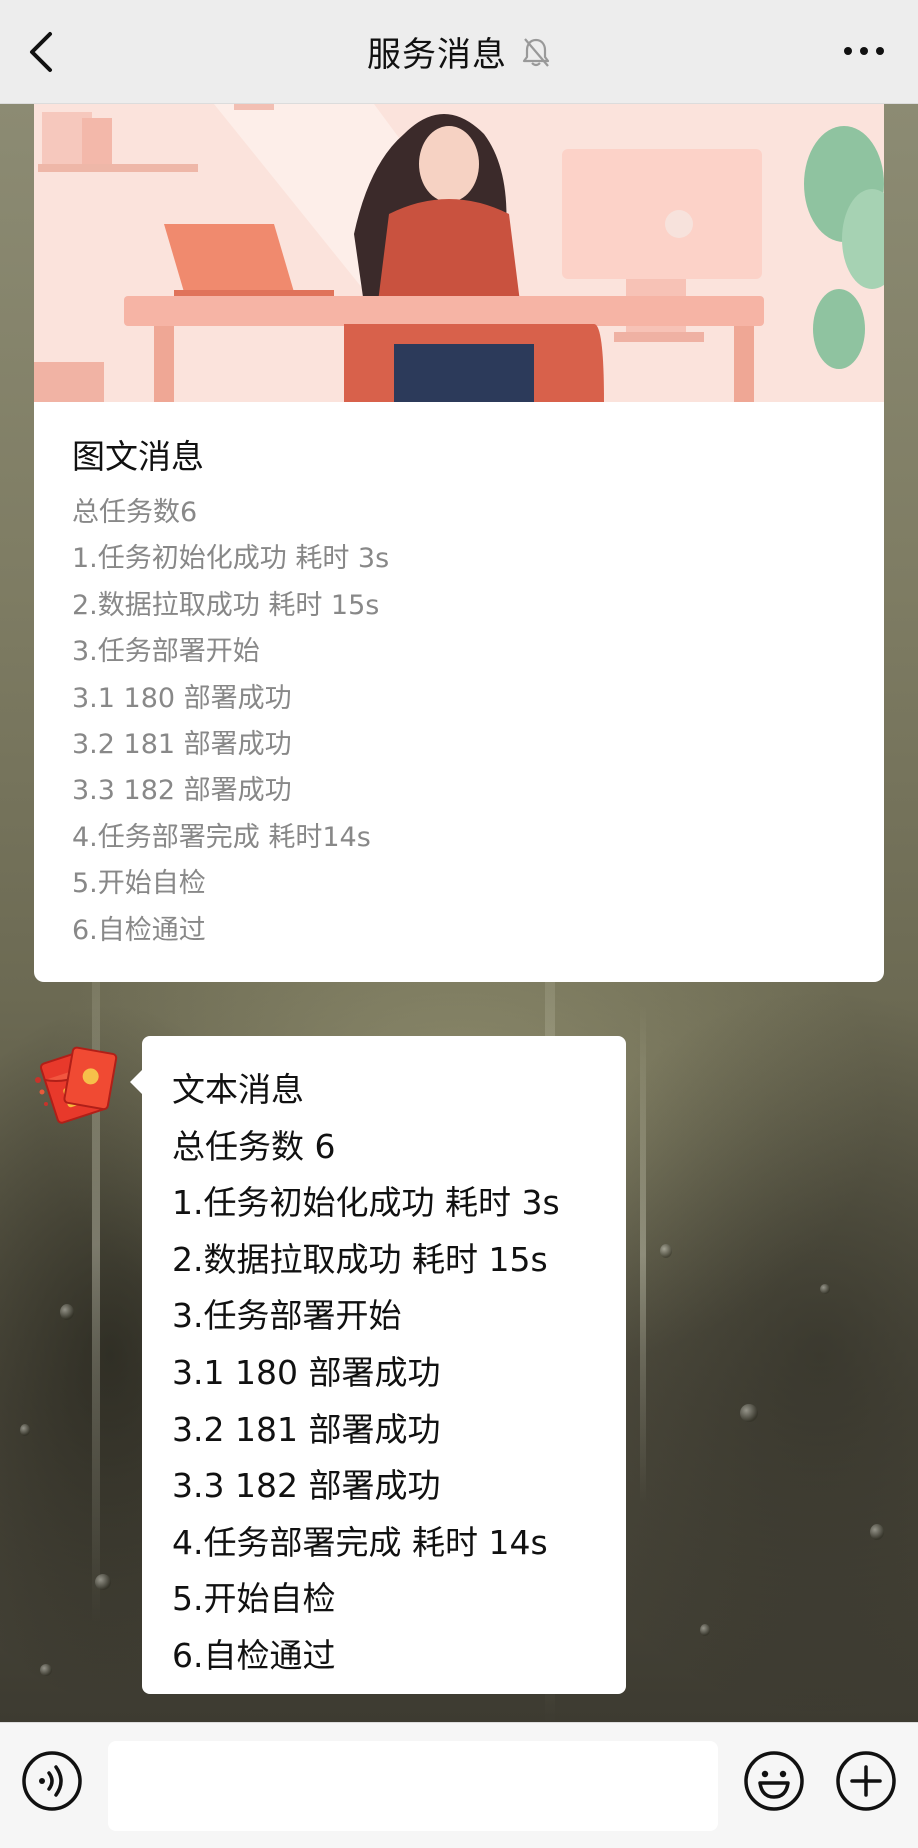  What do you see at coordinates (306, 1372) in the screenshot?
I see `message-line: 3.1 180 部署成功` at bounding box center [306, 1372].